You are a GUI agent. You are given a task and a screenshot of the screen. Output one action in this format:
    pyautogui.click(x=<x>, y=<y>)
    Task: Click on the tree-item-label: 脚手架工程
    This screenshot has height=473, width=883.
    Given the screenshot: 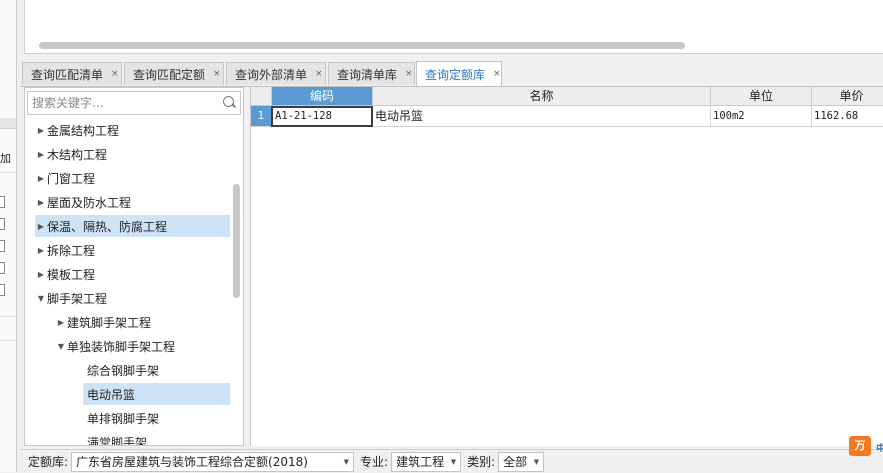 What is the action you would take?
    pyautogui.click(x=77, y=298)
    